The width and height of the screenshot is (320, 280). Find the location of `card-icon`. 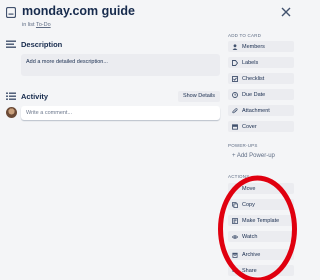

card-icon is located at coordinates (11, 12).